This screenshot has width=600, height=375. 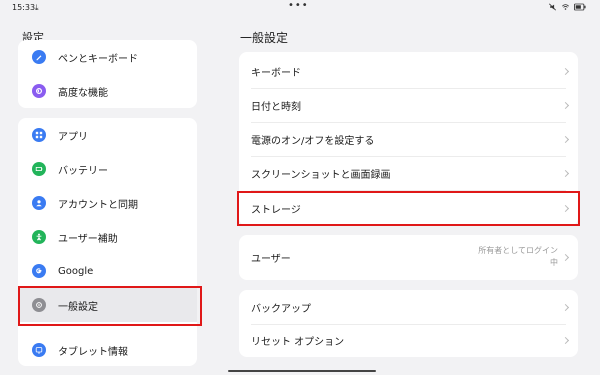 What do you see at coordinates (552, 7) in the screenshot?
I see `mute-icon` at bounding box center [552, 7].